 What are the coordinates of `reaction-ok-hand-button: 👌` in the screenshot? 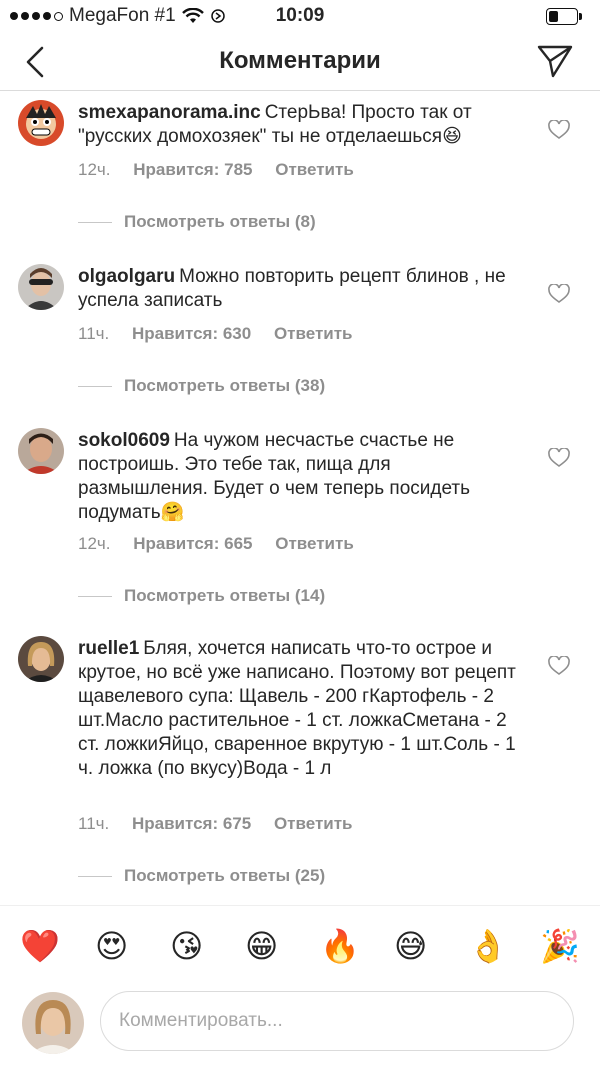 It's located at (488, 946).